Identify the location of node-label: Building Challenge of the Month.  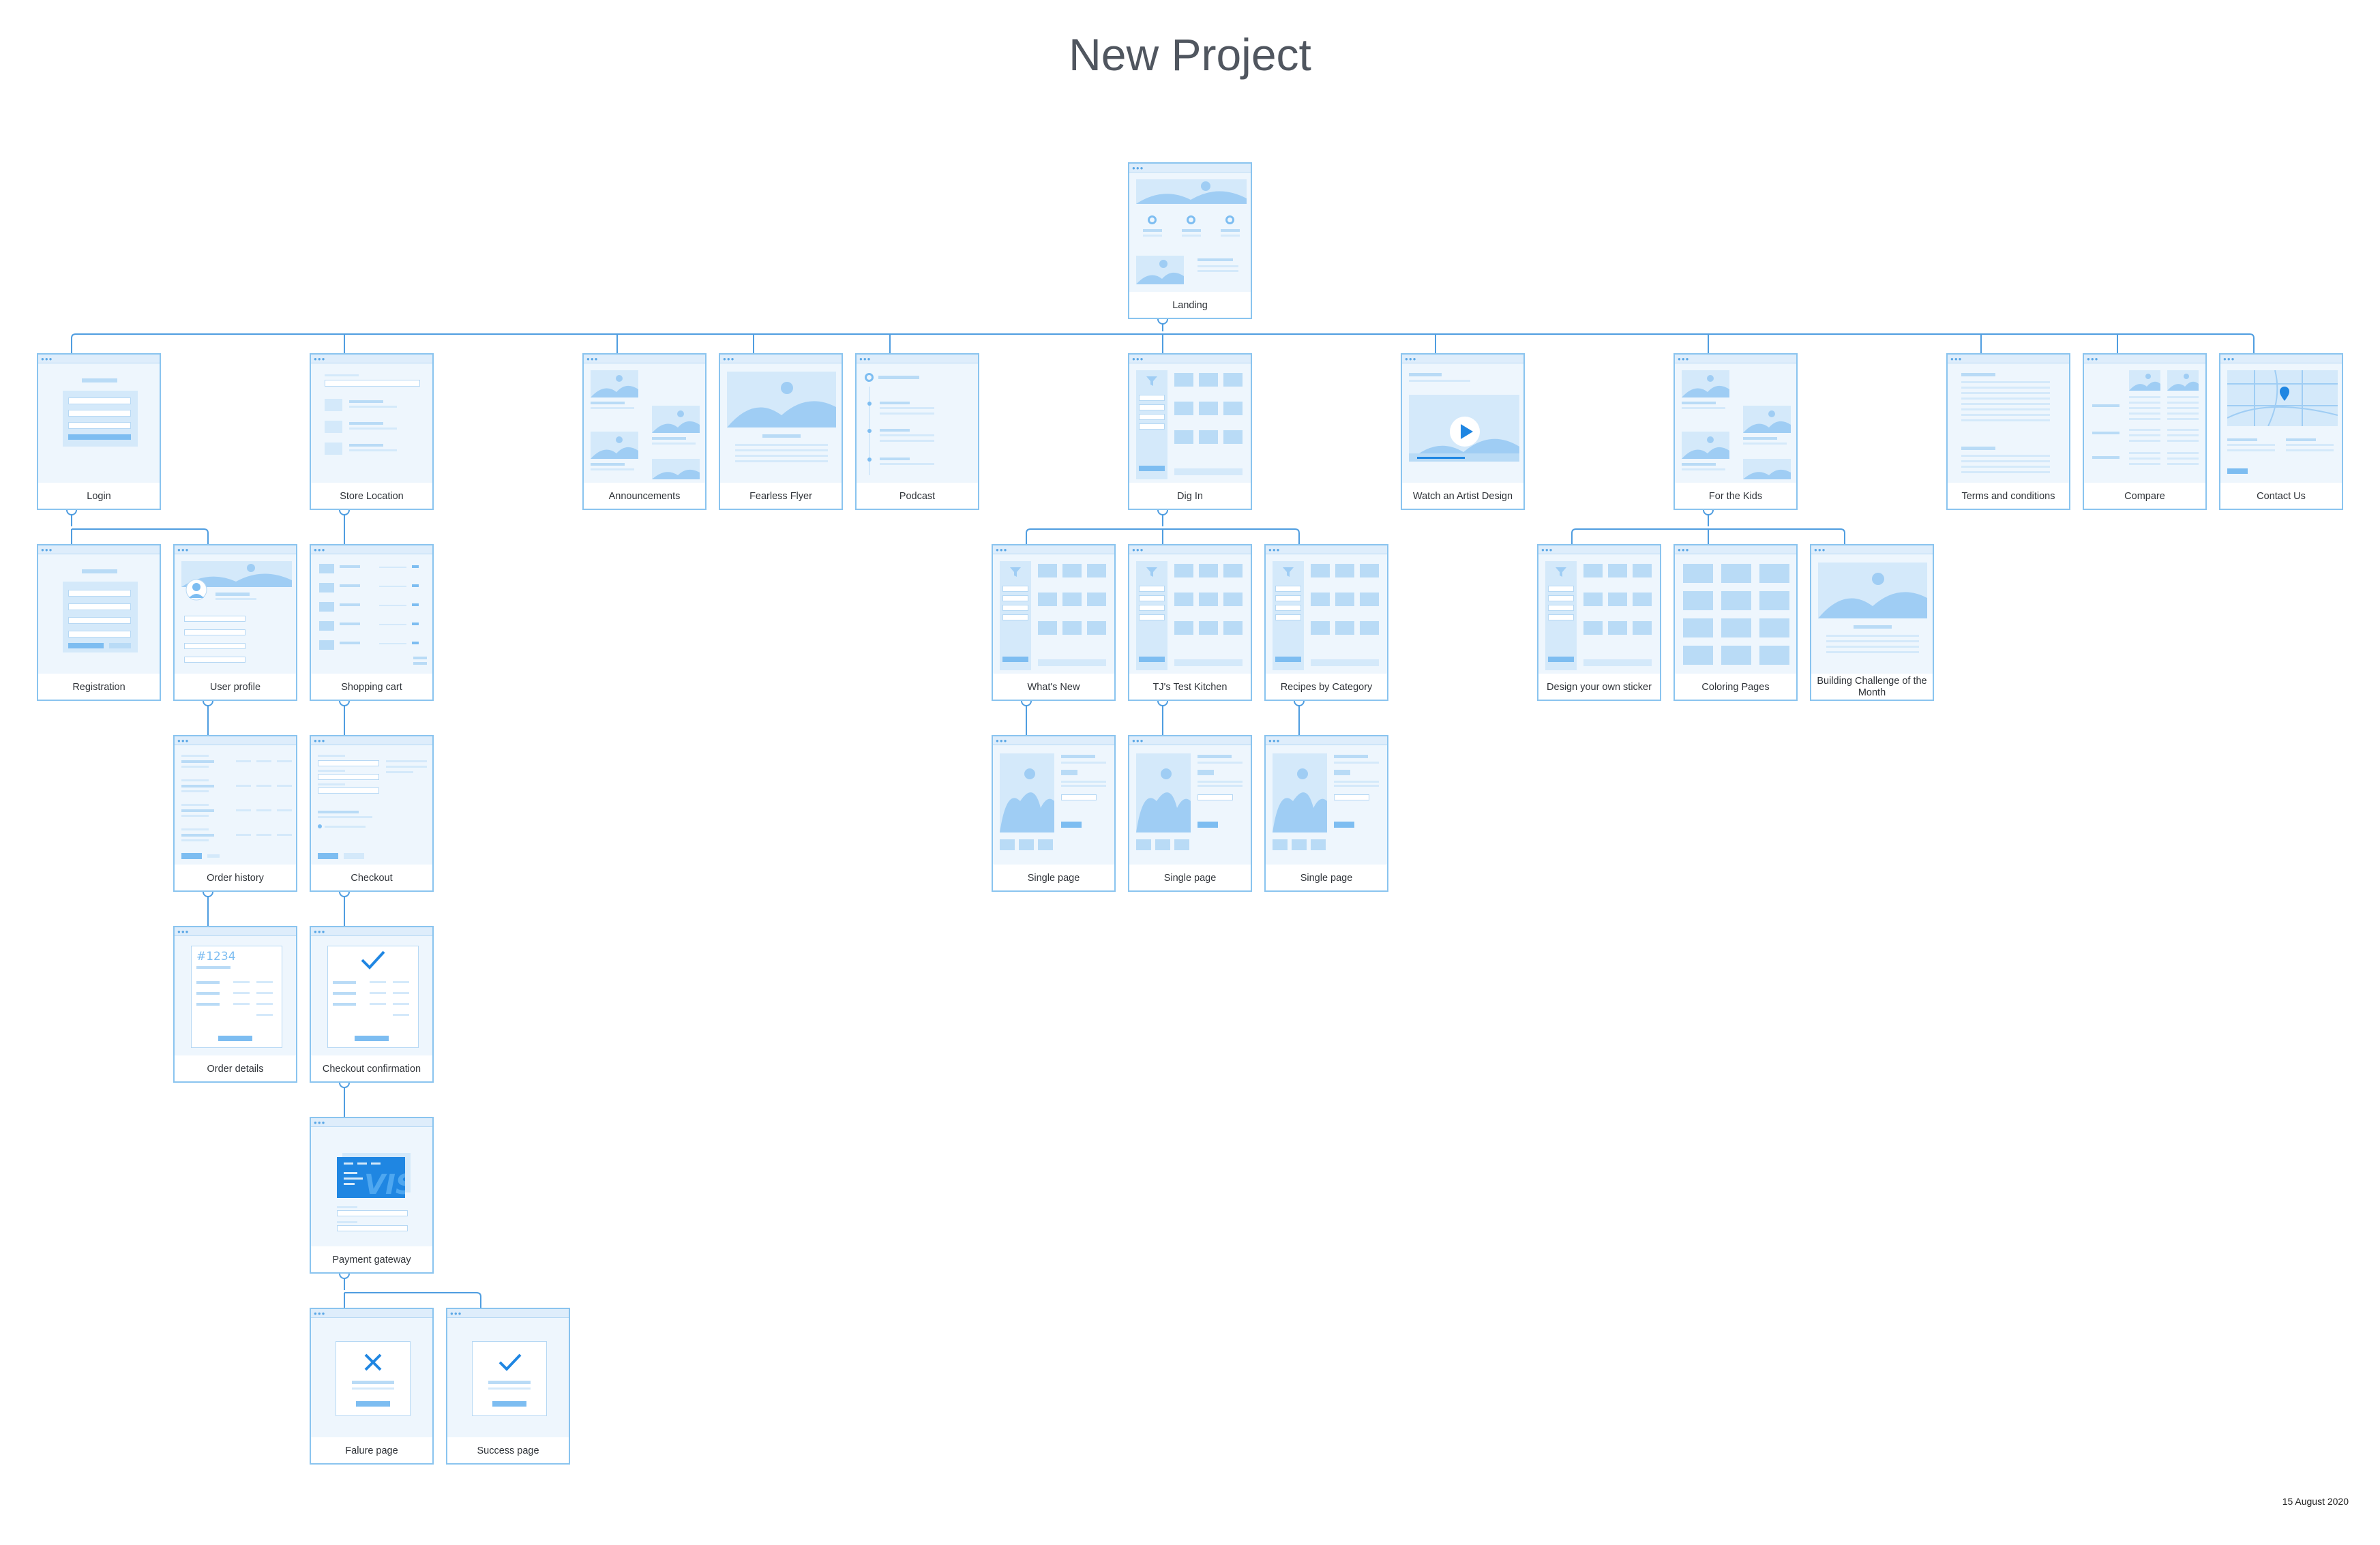
(1872, 687).